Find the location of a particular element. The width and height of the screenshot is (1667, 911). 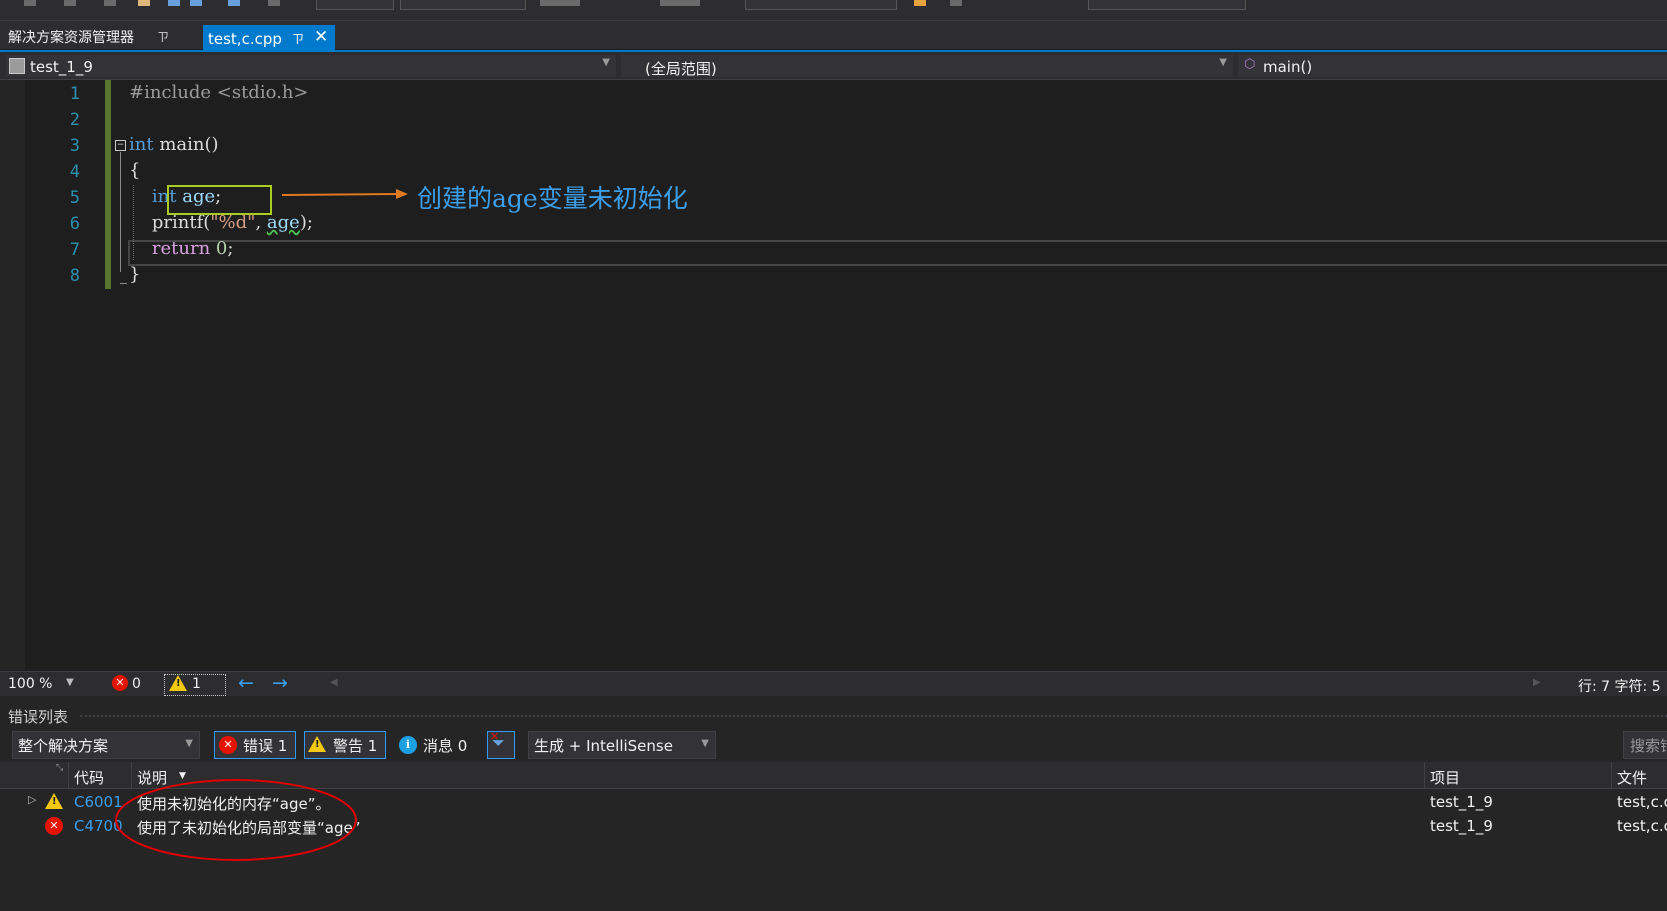

info-icon: i is located at coordinates (408, 745).